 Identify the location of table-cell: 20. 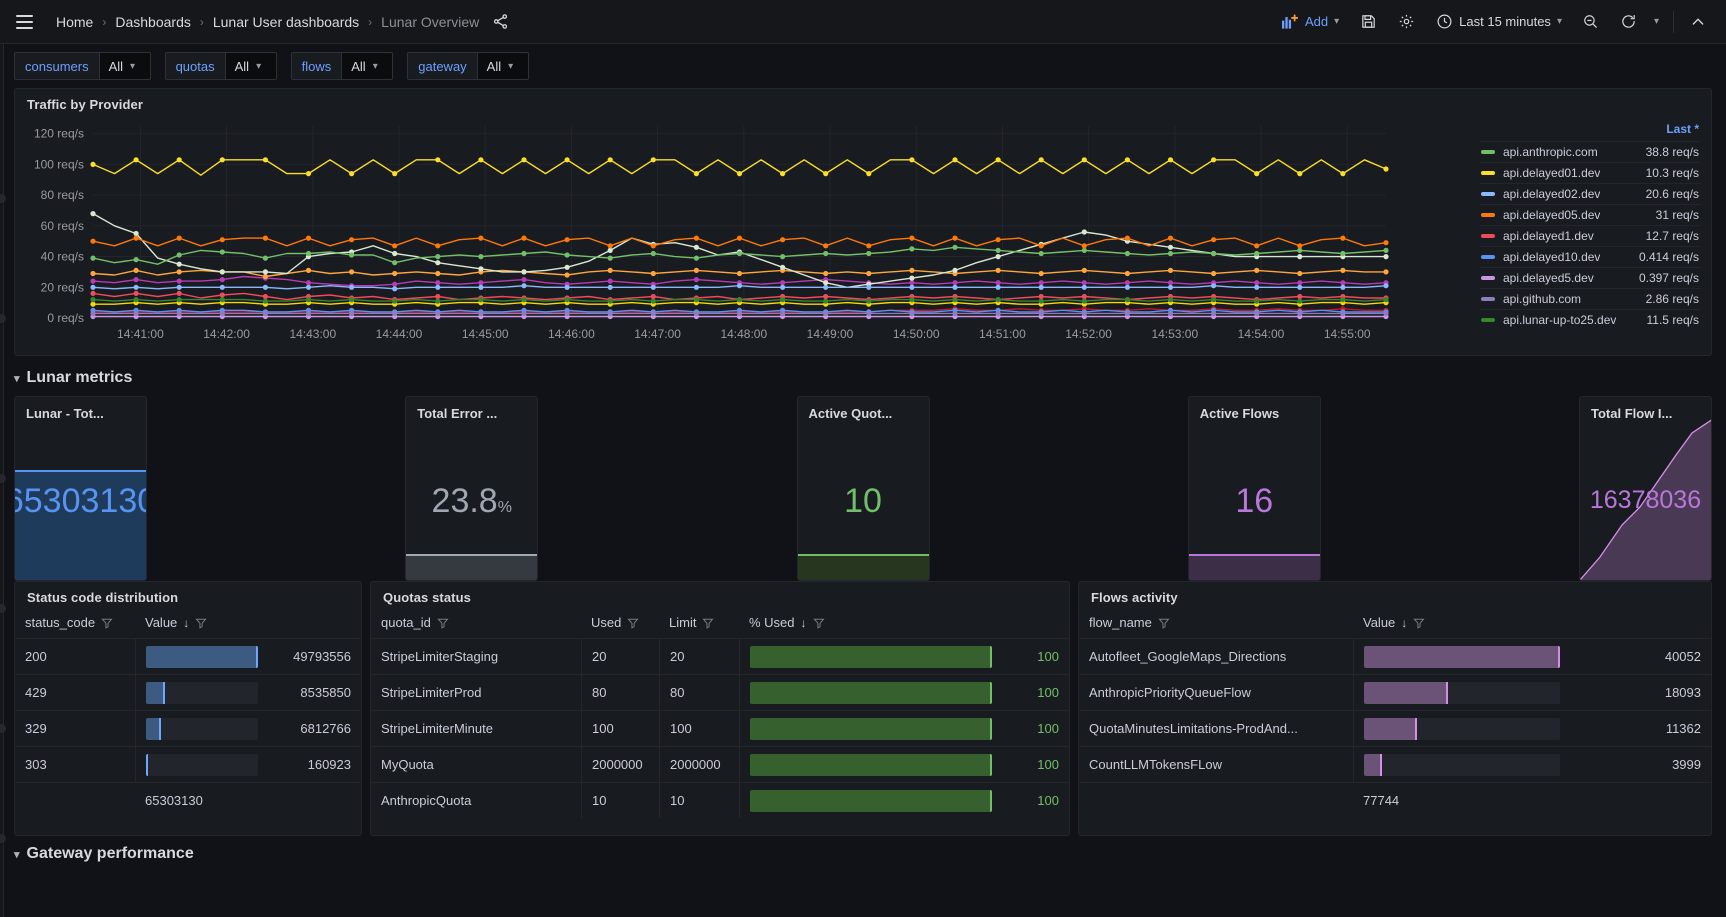
(620, 656).